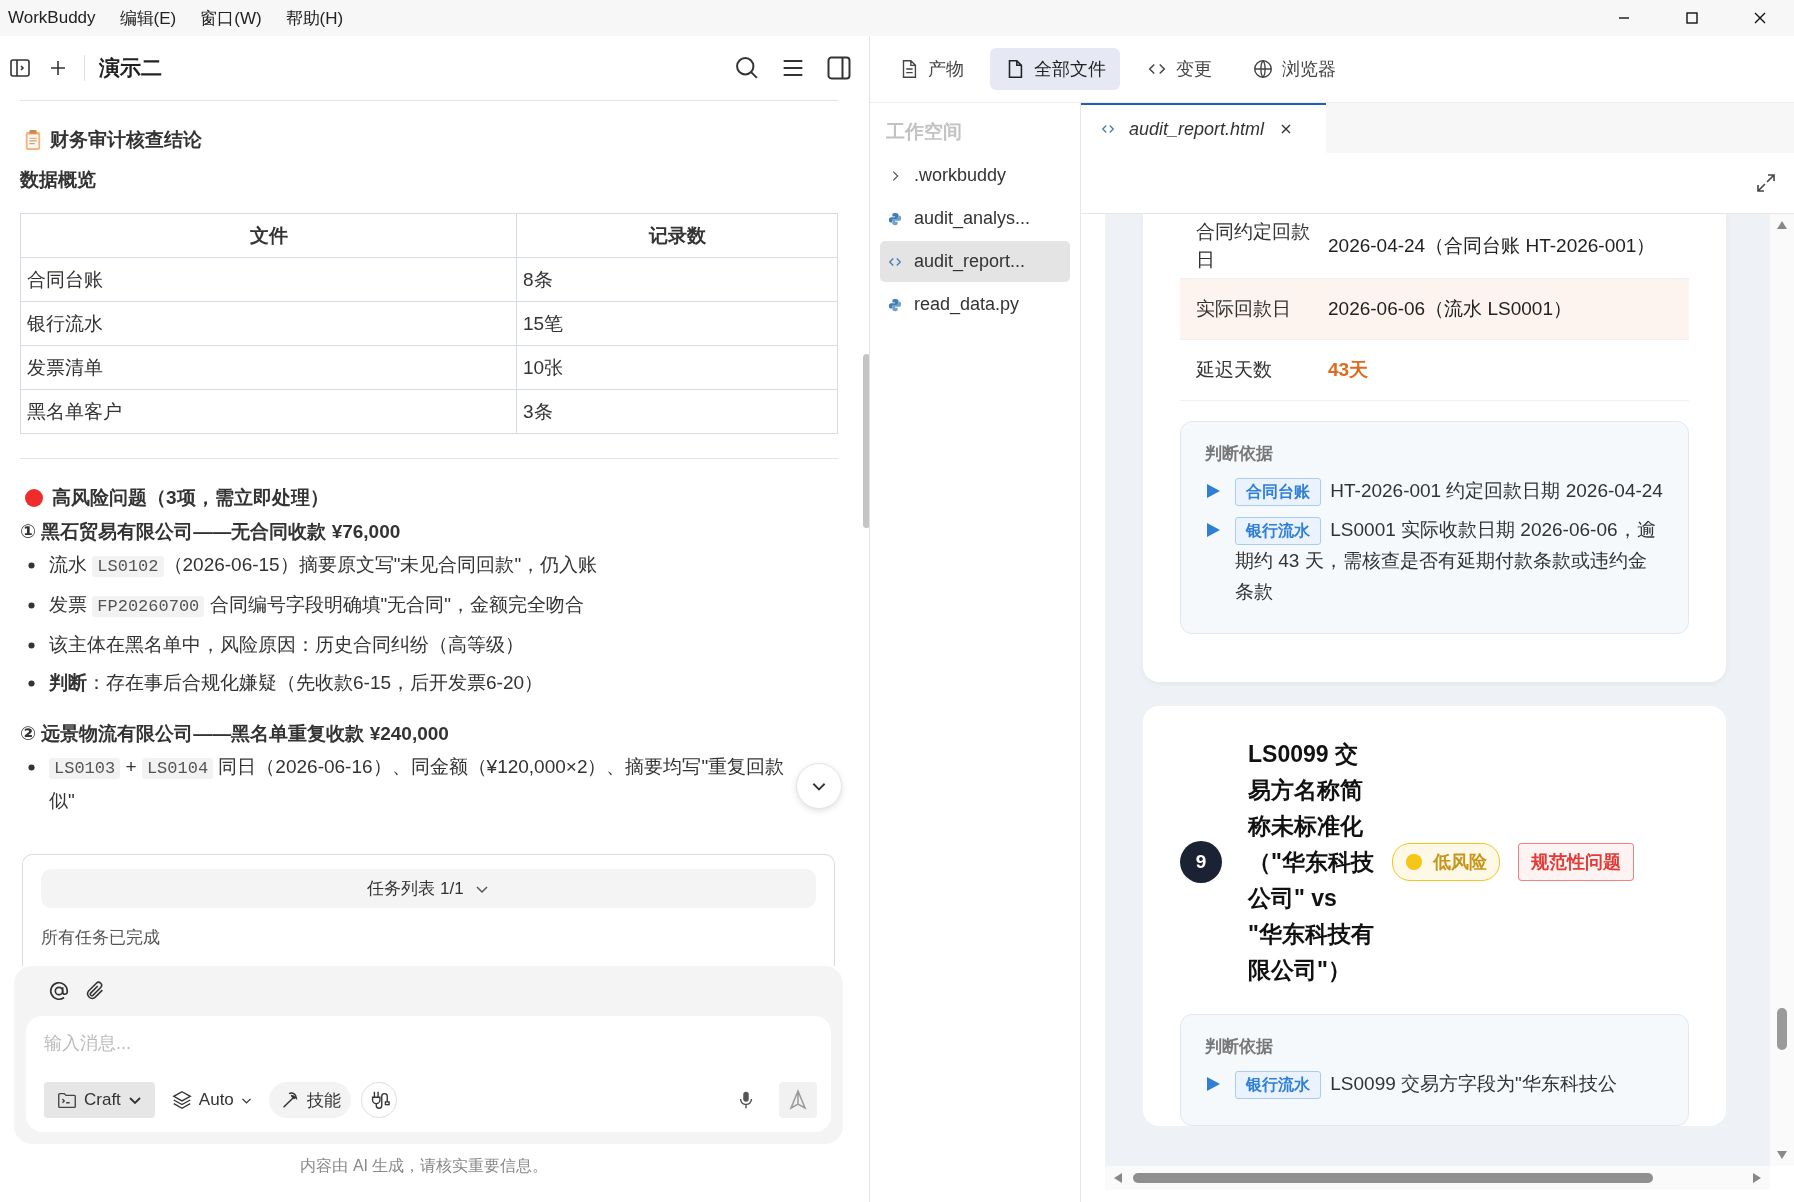  What do you see at coordinates (62, 801) in the screenshot?
I see `bullet-text: 似"` at bounding box center [62, 801].